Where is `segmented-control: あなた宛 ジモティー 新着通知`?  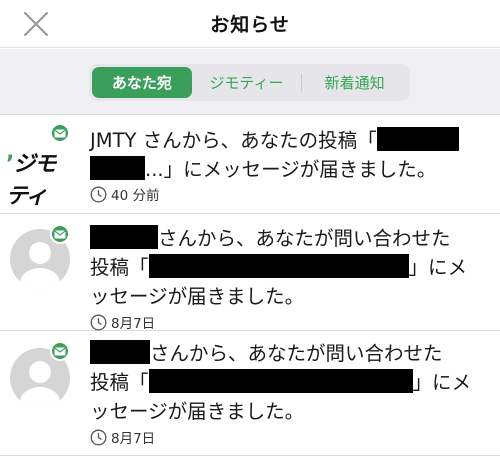
segmented-control: あなた宛 ジモティー 新着通知 is located at coordinates (249, 82).